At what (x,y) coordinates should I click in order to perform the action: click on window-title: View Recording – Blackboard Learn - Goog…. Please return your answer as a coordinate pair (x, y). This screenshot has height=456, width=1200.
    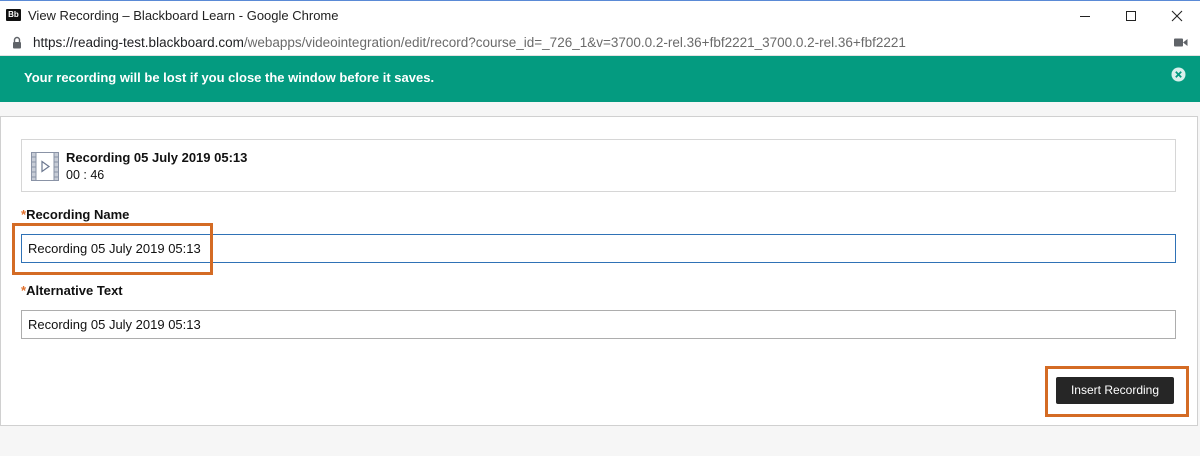
    Looking at the image, I should click on (183, 15).